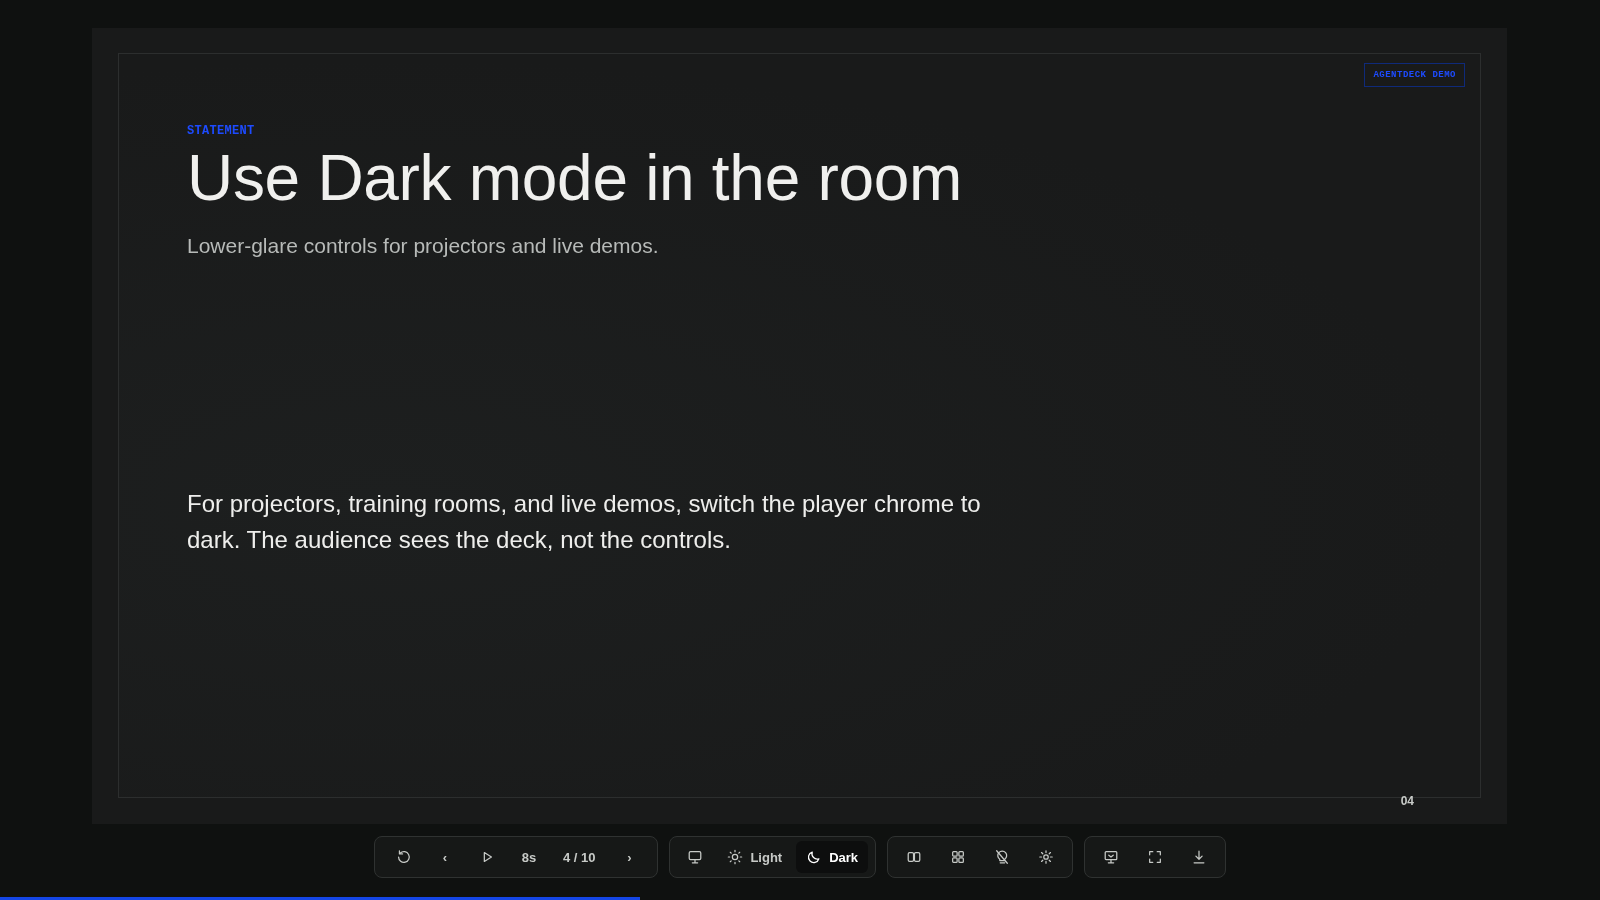  Describe the element at coordinates (1414, 75) in the screenshot. I see `demo-badge: AGENTDECK DEMO` at that location.